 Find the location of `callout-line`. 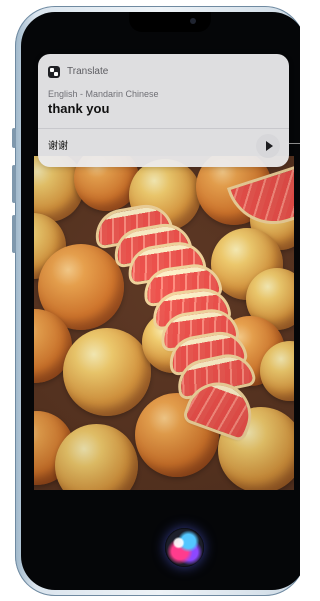

callout-line is located at coordinates (294, 143).